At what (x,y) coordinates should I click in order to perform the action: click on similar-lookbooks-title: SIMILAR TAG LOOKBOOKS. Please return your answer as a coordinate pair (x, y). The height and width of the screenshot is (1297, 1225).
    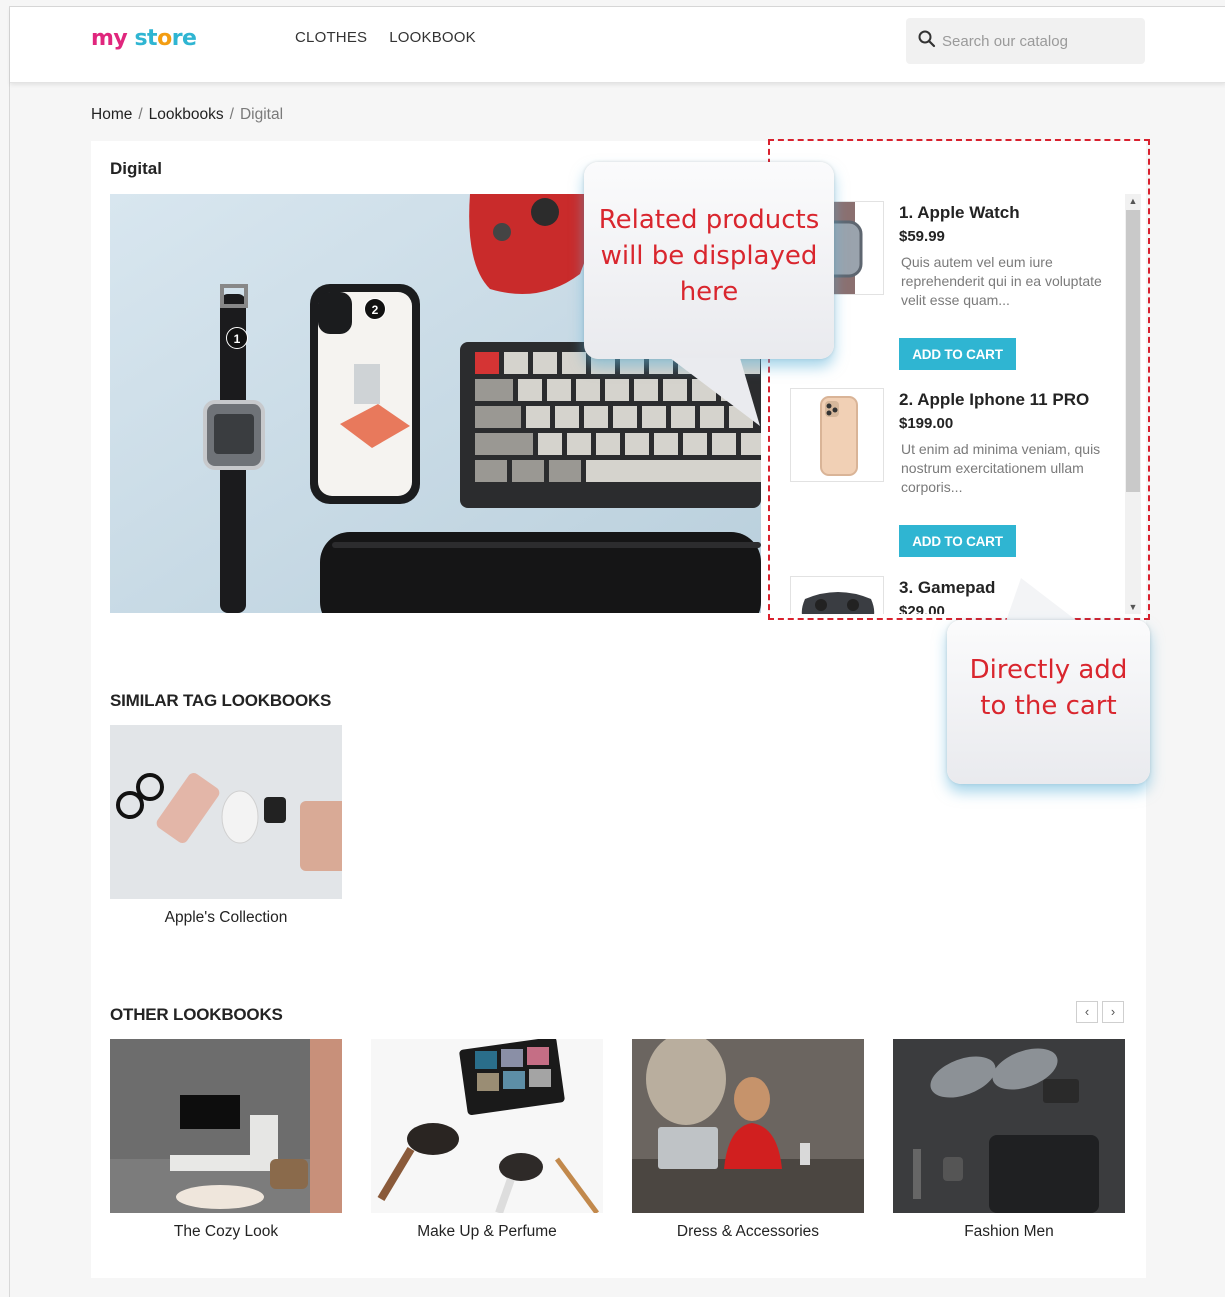
    Looking at the image, I should click on (221, 700).